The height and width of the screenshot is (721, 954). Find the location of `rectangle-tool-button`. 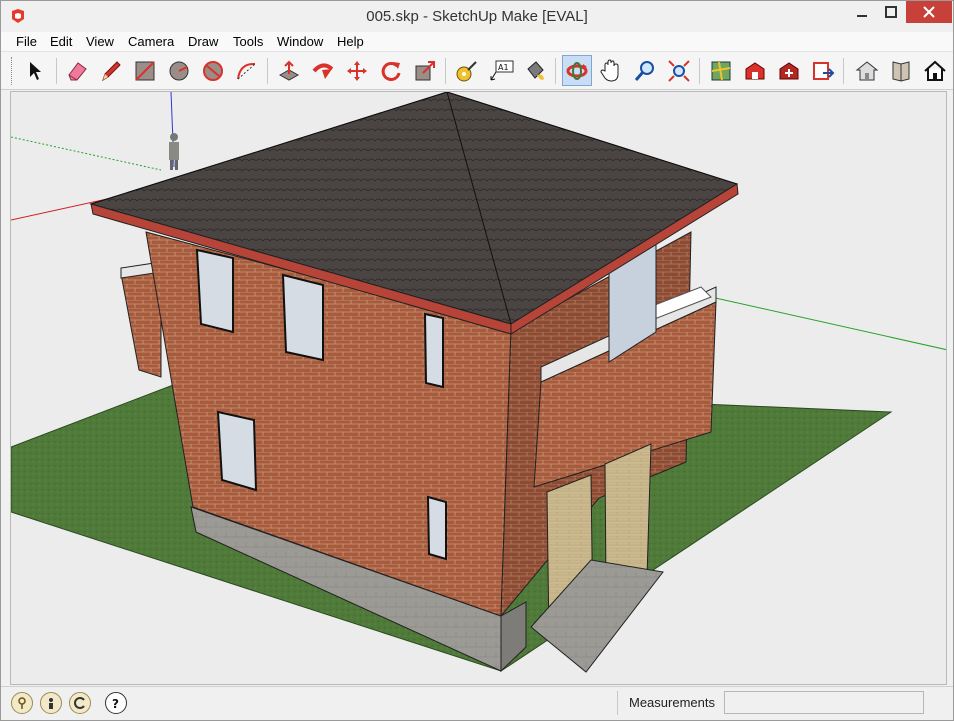

rectangle-tool-button is located at coordinates (145, 70).